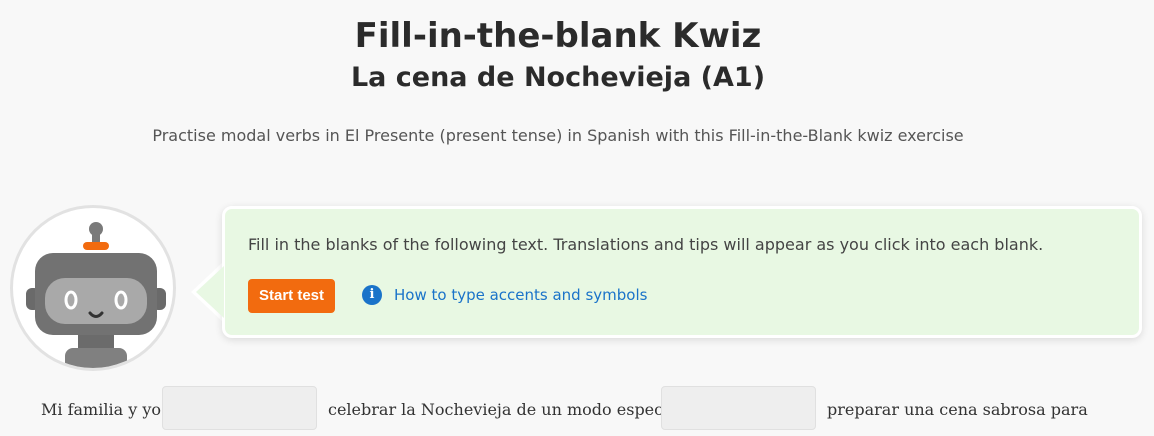 This screenshot has height=436, width=1154. Describe the element at coordinates (558, 36) in the screenshot. I see `page-title: Fill-in-the-blank Kwiz` at that location.